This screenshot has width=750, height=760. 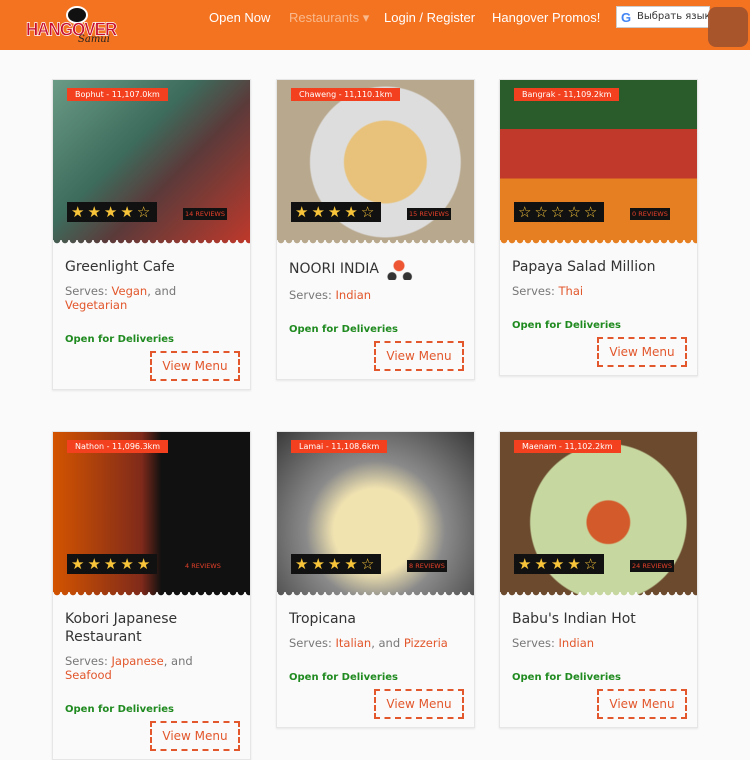 What do you see at coordinates (546, 17) in the screenshot?
I see `nav-hangover-promos: Hangover Promos!` at bounding box center [546, 17].